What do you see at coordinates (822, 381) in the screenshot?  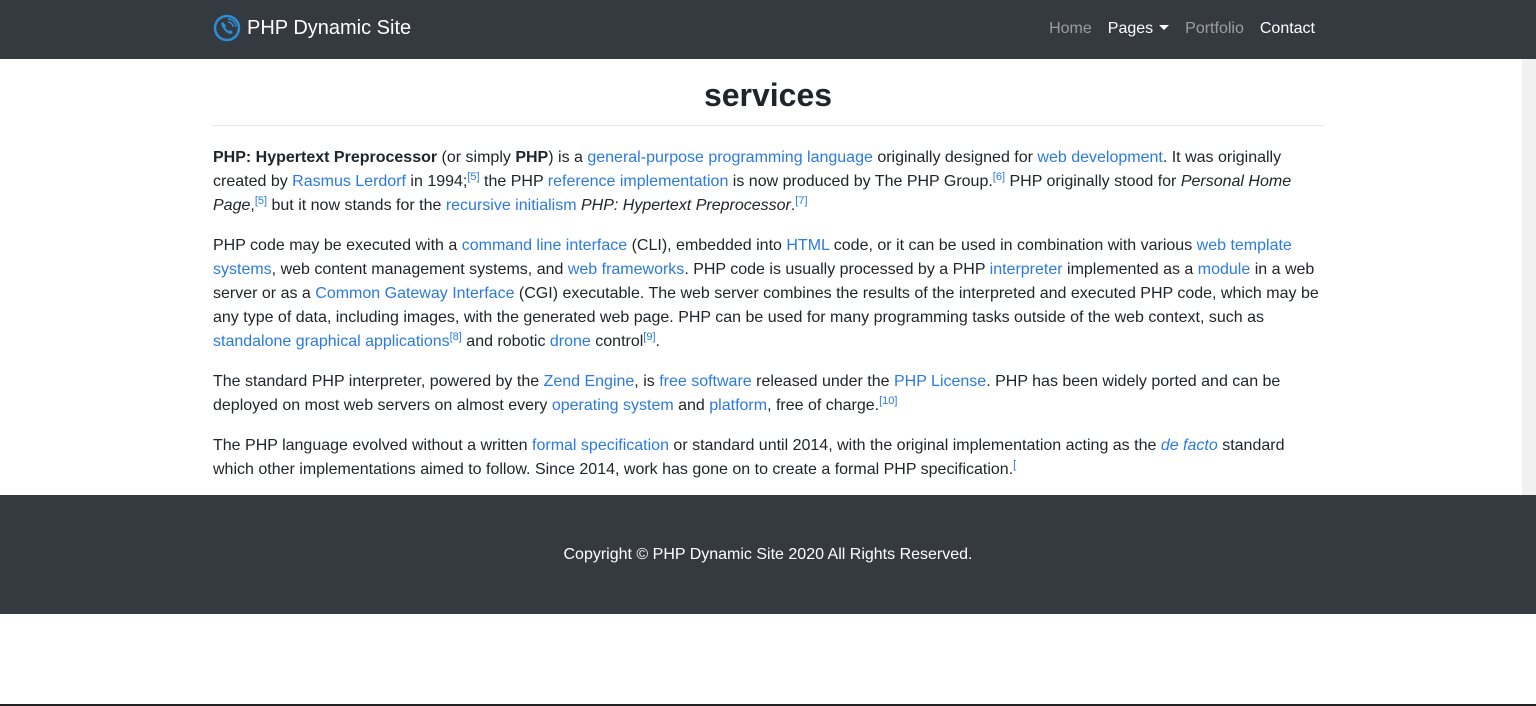 I see `text: released under the` at bounding box center [822, 381].